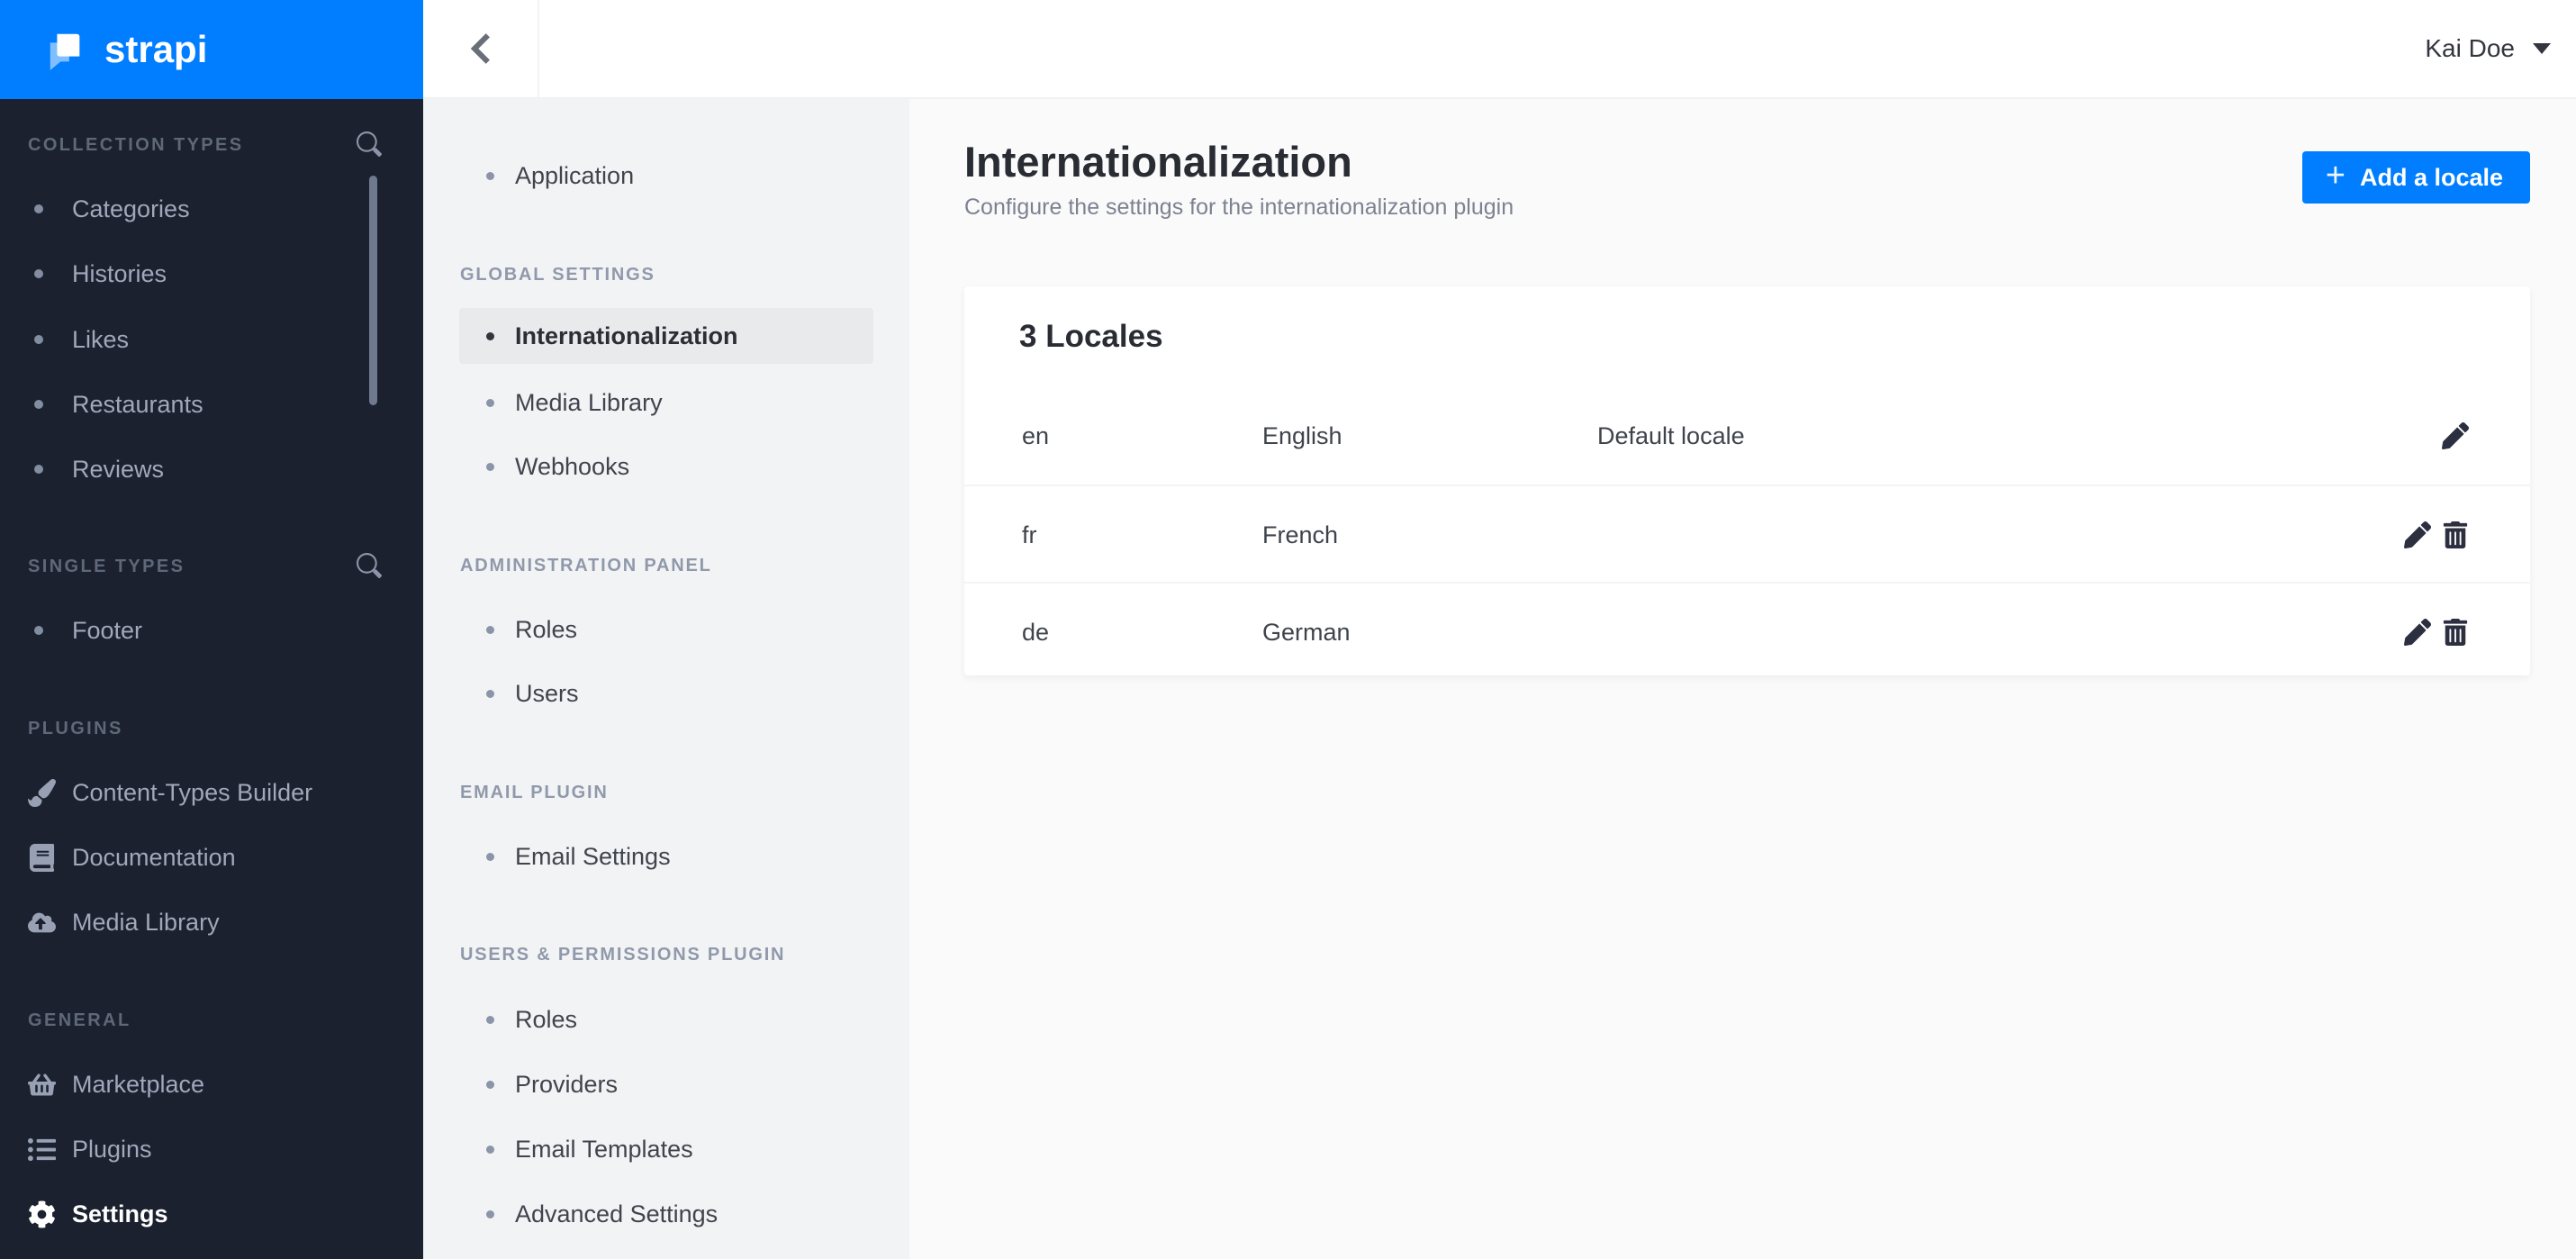  I want to click on sidebar-item-restaurants: Restaurants, so click(211, 404).